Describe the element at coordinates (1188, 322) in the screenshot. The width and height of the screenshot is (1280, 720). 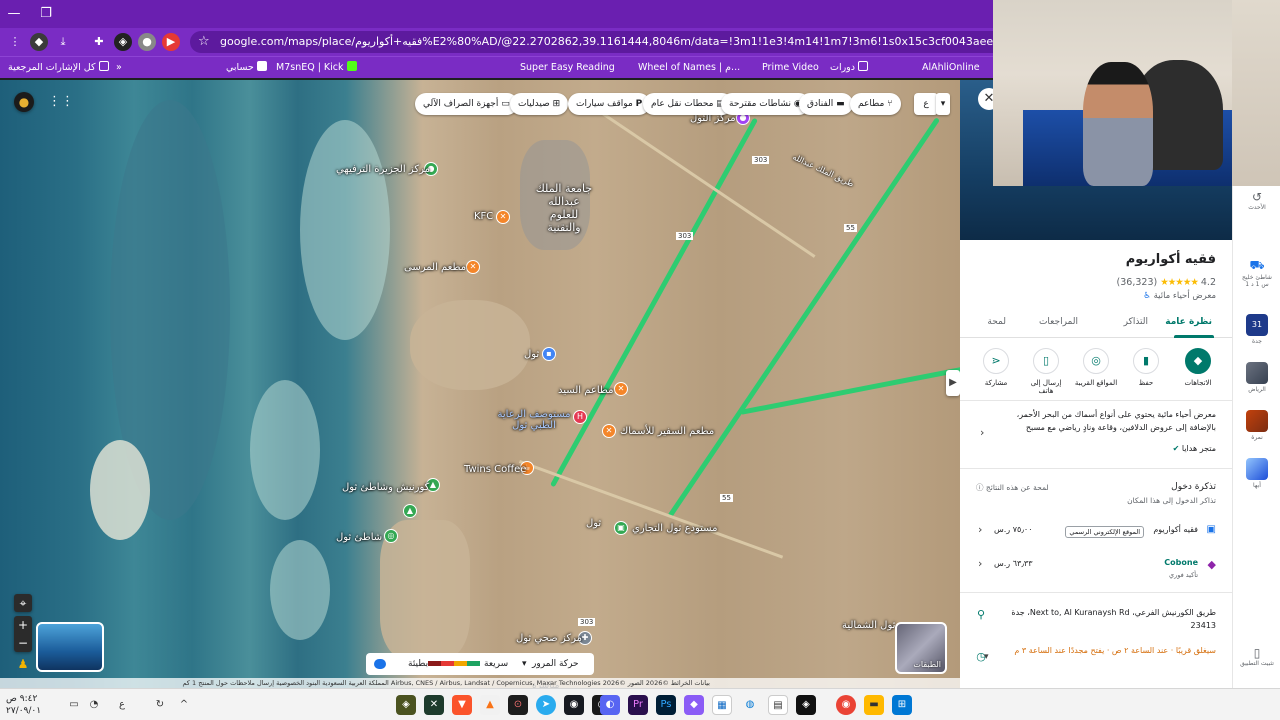
I see `tab-overview: نظرة عامة` at that location.